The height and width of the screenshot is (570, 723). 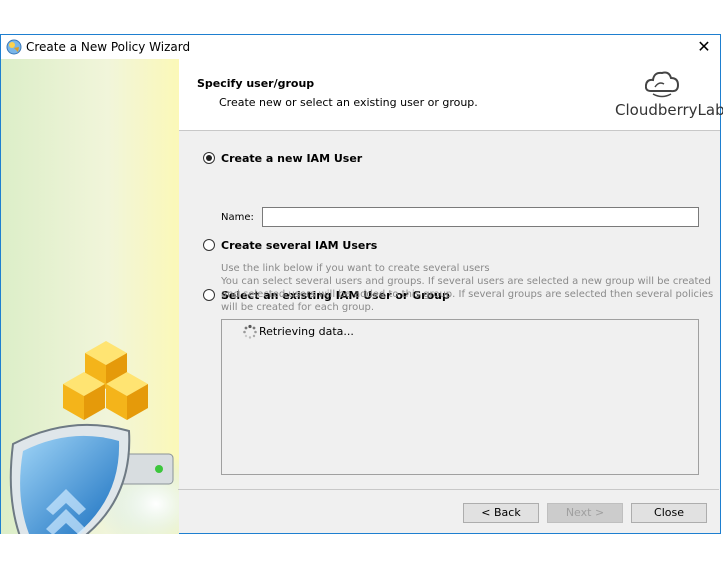 What do you see at coordinates (209, 158) in the screenshot?
I see `radio-create-new-user` at bounding box center [209, 158].